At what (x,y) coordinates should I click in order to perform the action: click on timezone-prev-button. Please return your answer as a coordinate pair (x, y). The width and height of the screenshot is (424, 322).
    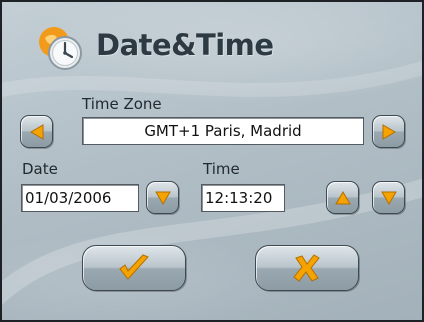
    Looking at the image, I should click on (36, 131).